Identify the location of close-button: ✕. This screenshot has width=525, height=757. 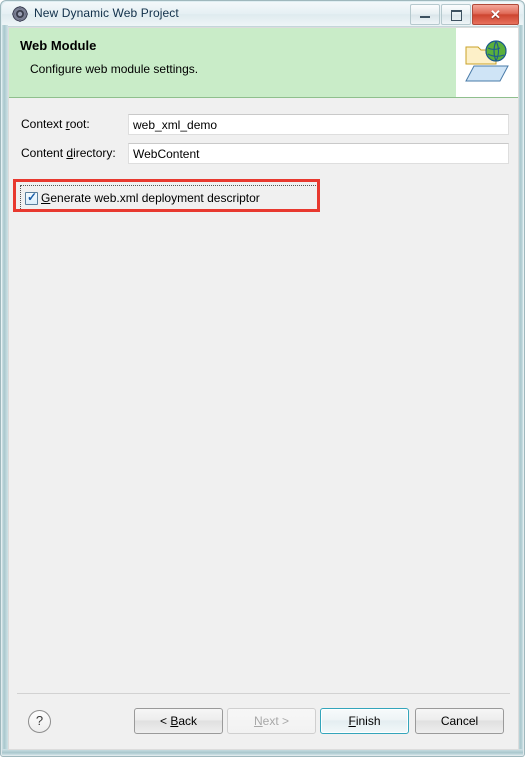
(495, 14).